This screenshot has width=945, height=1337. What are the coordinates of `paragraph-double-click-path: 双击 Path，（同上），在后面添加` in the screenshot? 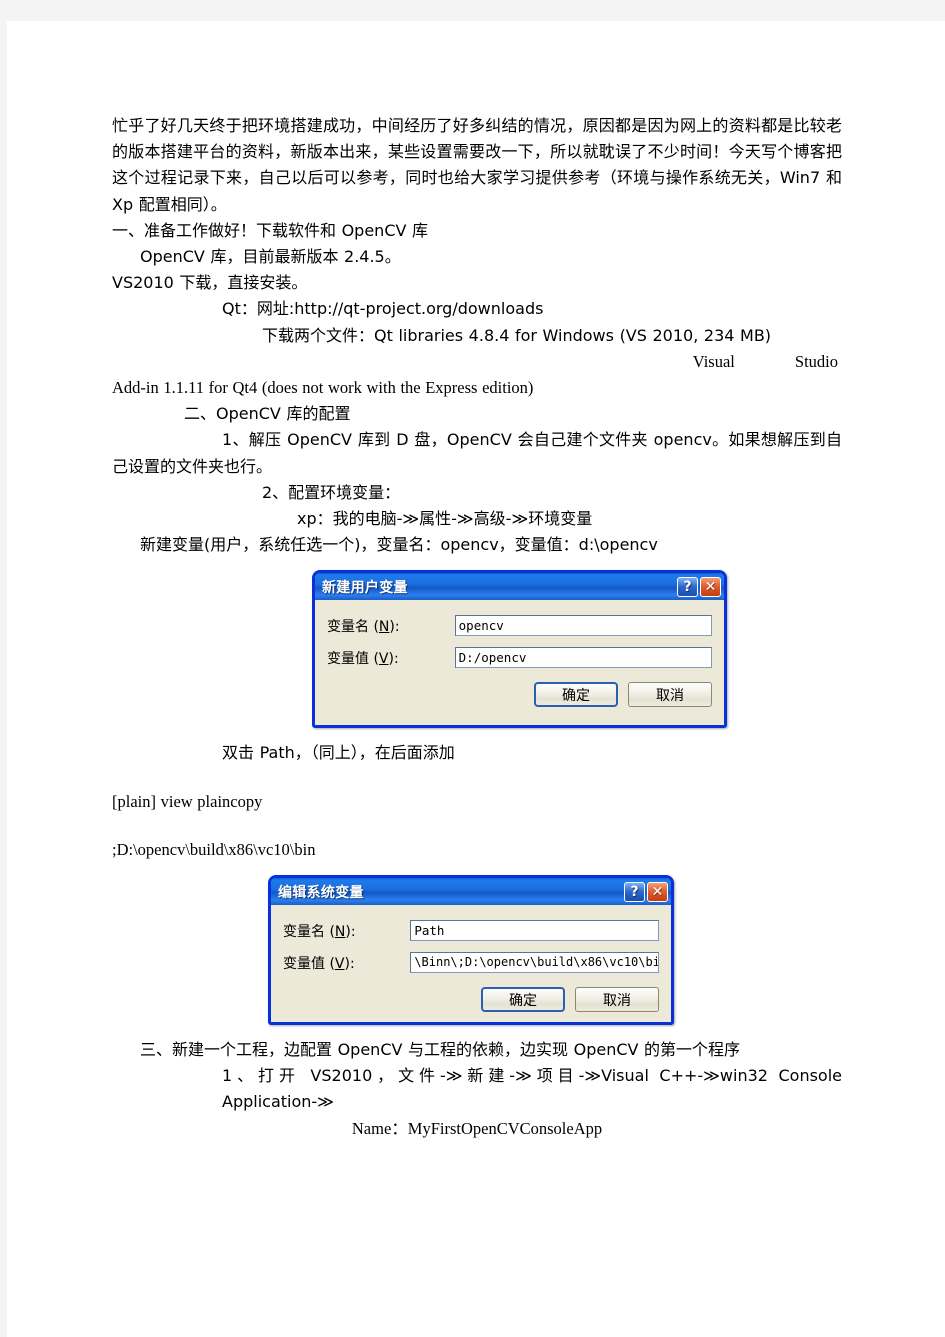 It's located at (338, 753).